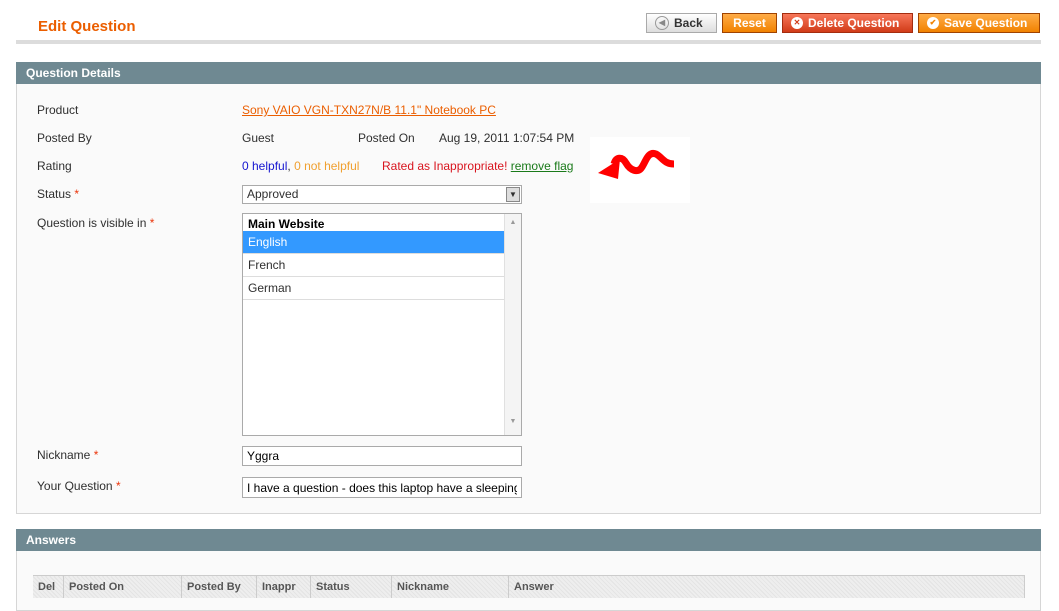  I want to click on rating-label: Rating, so click(54, 166).